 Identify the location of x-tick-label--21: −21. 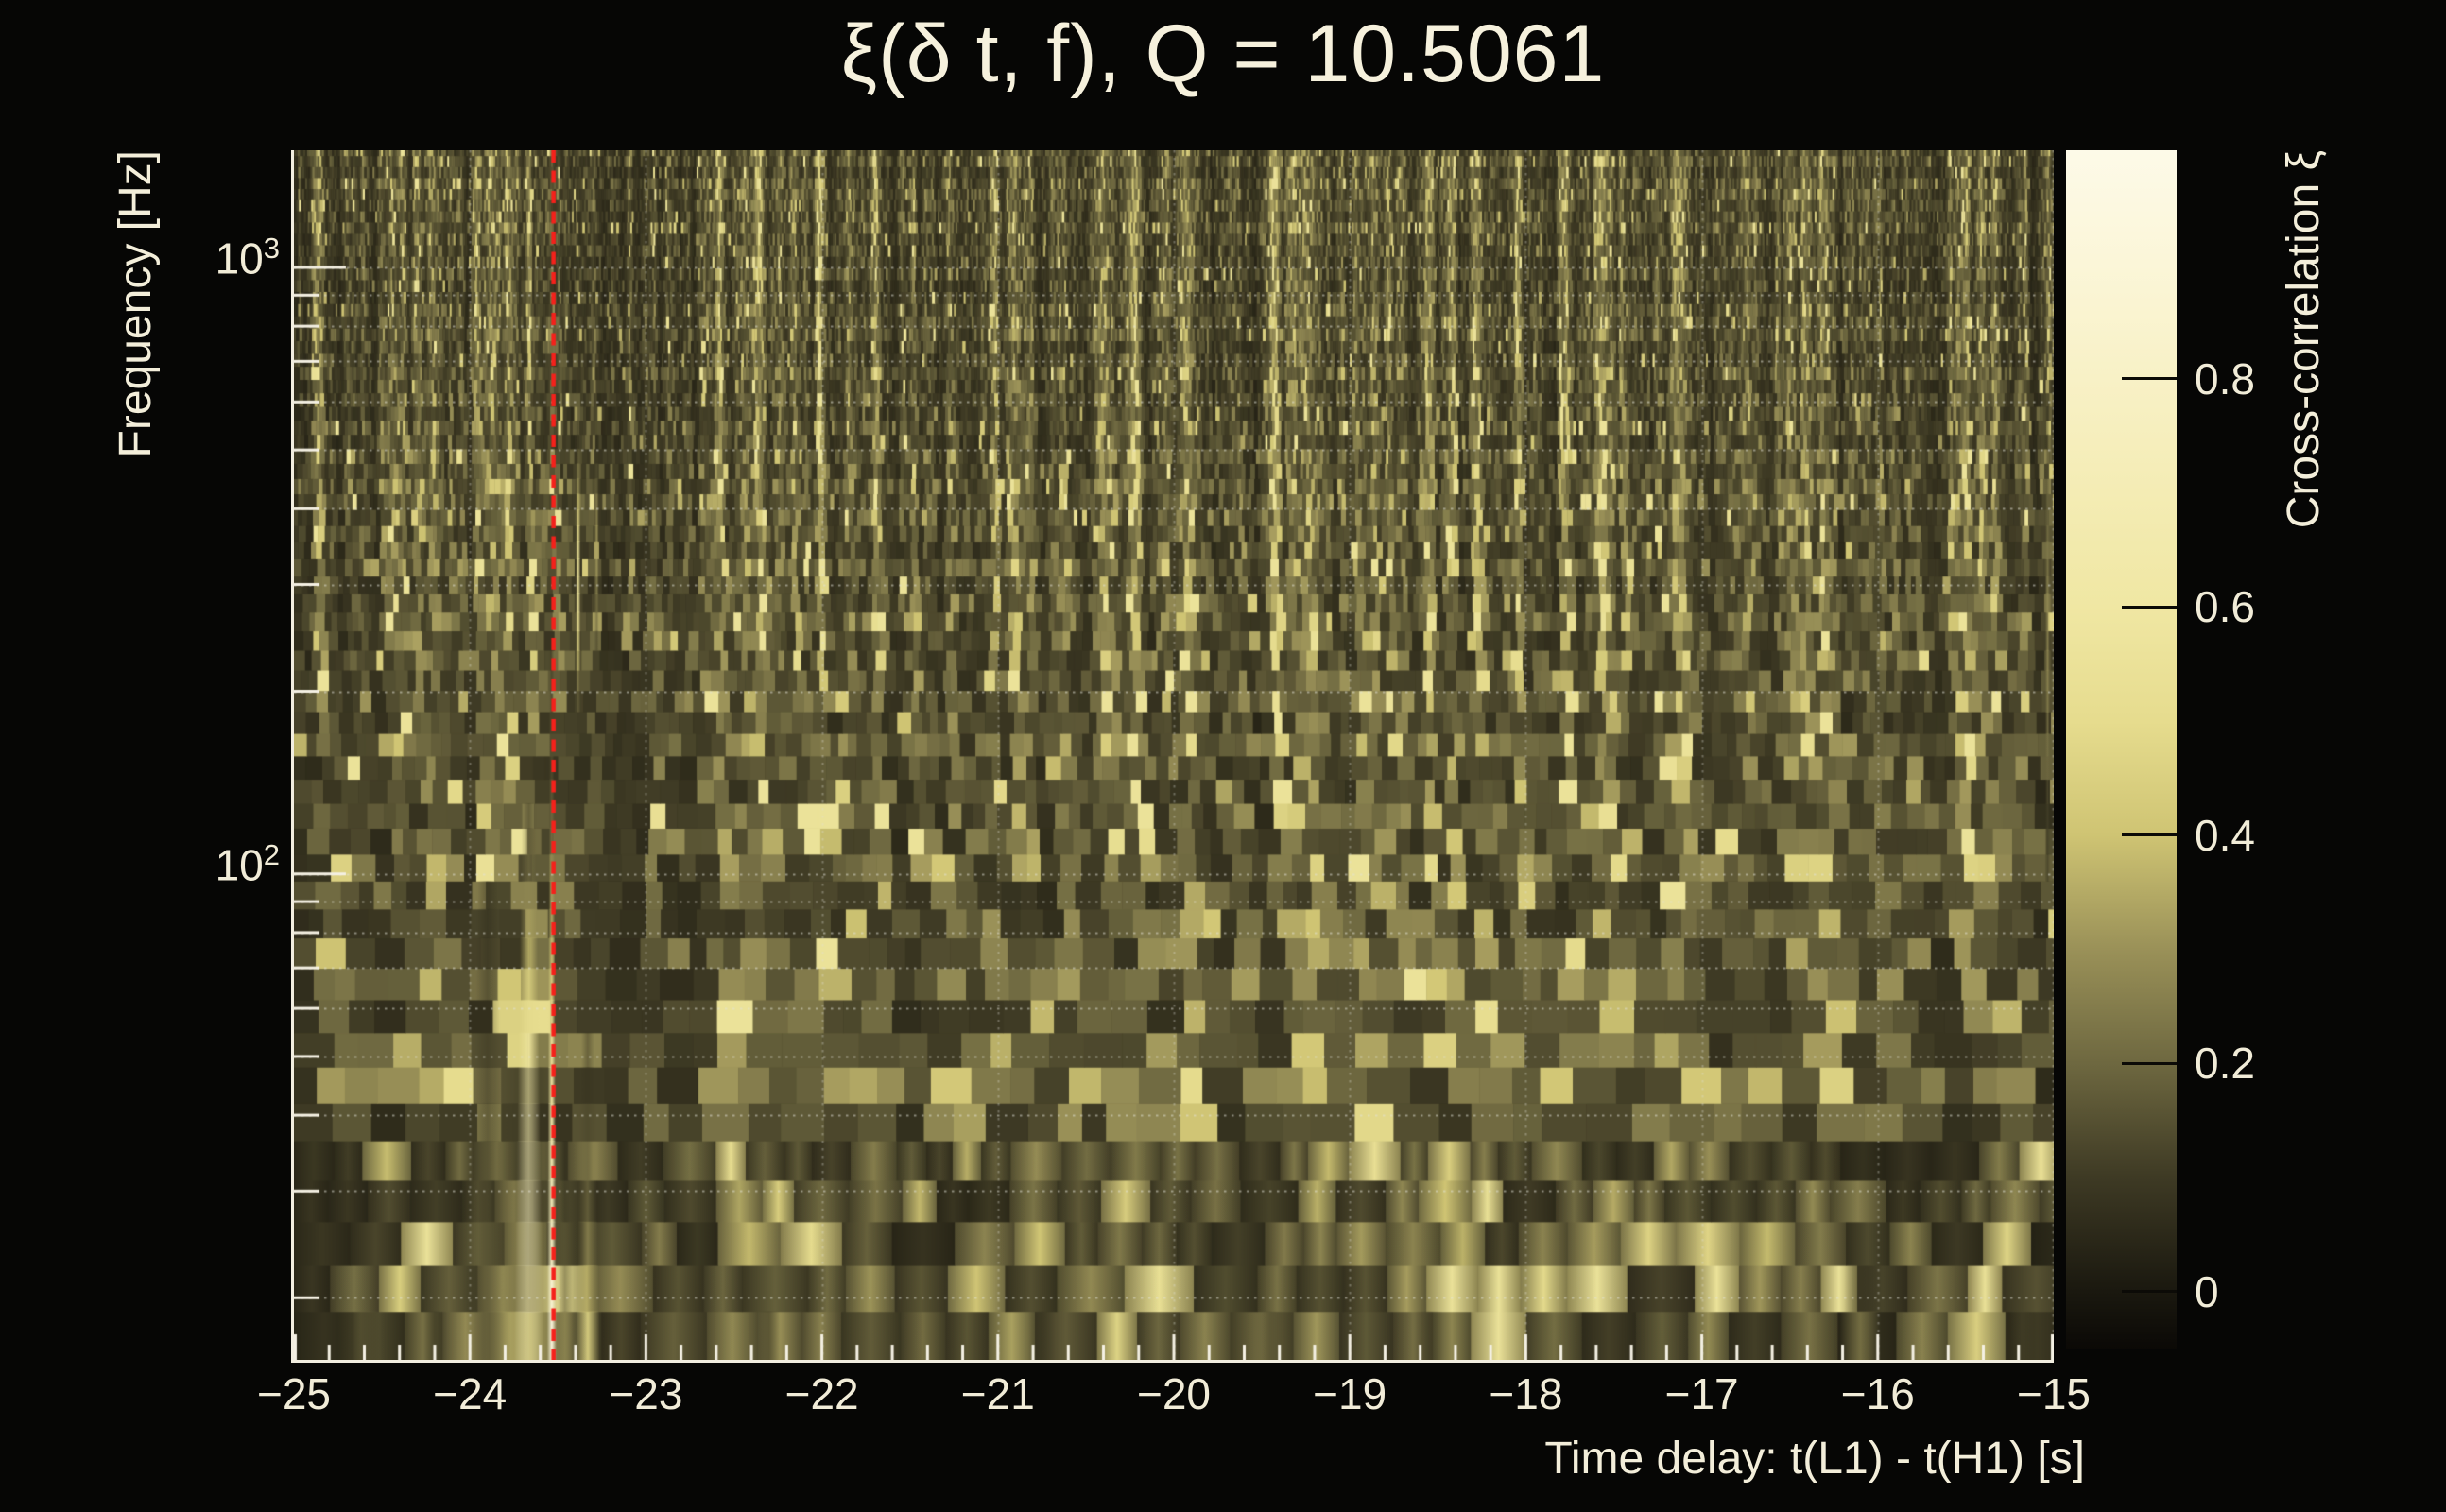
(998, 1393).